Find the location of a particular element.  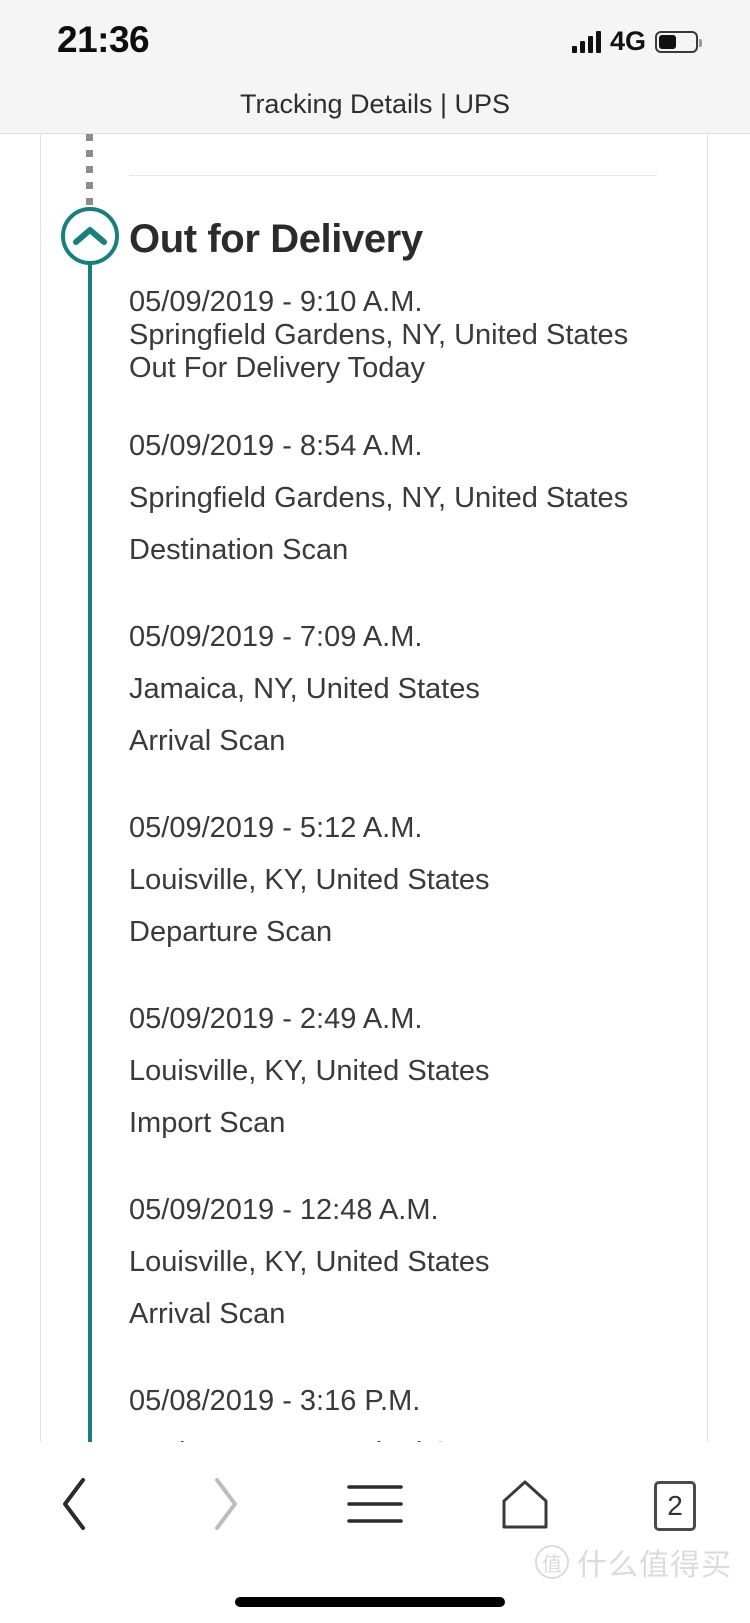

status-indicators: 4G is located at coordinates (636, 41).